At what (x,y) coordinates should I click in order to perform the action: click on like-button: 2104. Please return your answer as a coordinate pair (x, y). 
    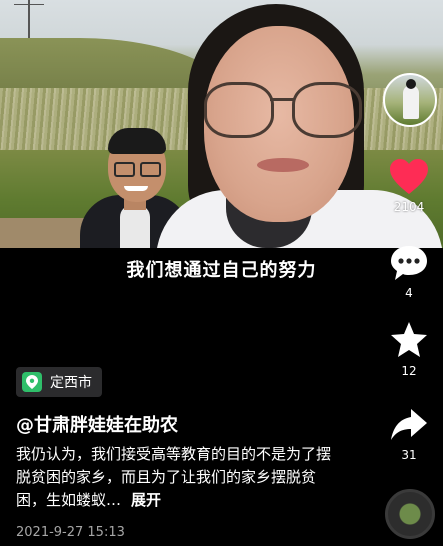
    Looking at the image, I should click on (409, 186).